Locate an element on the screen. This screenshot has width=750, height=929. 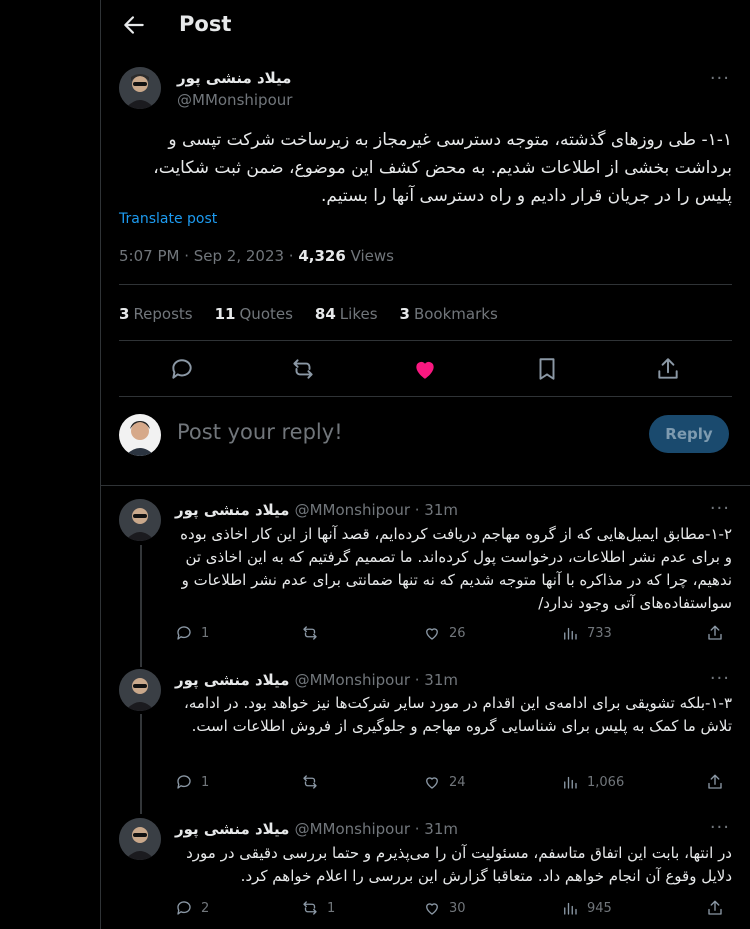
reply-icon is located at coordinates (182, 369).